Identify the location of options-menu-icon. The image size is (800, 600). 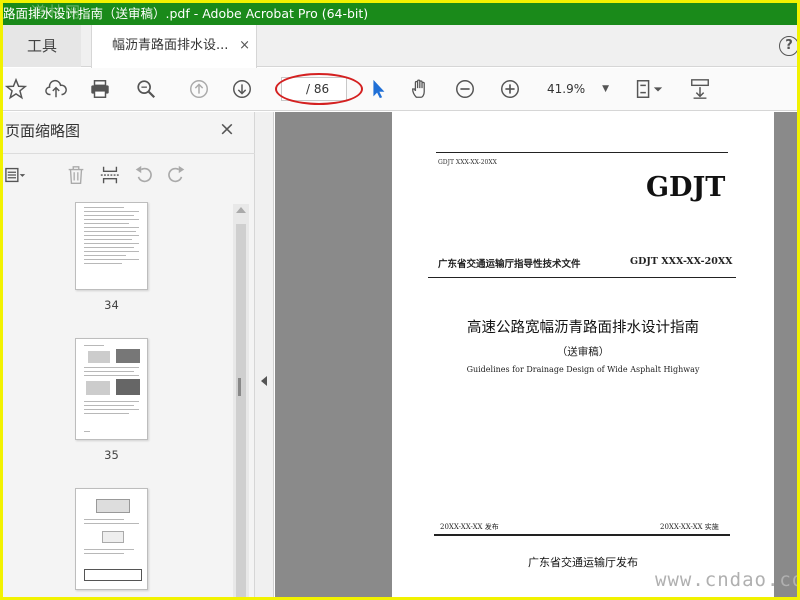
(16, 175).